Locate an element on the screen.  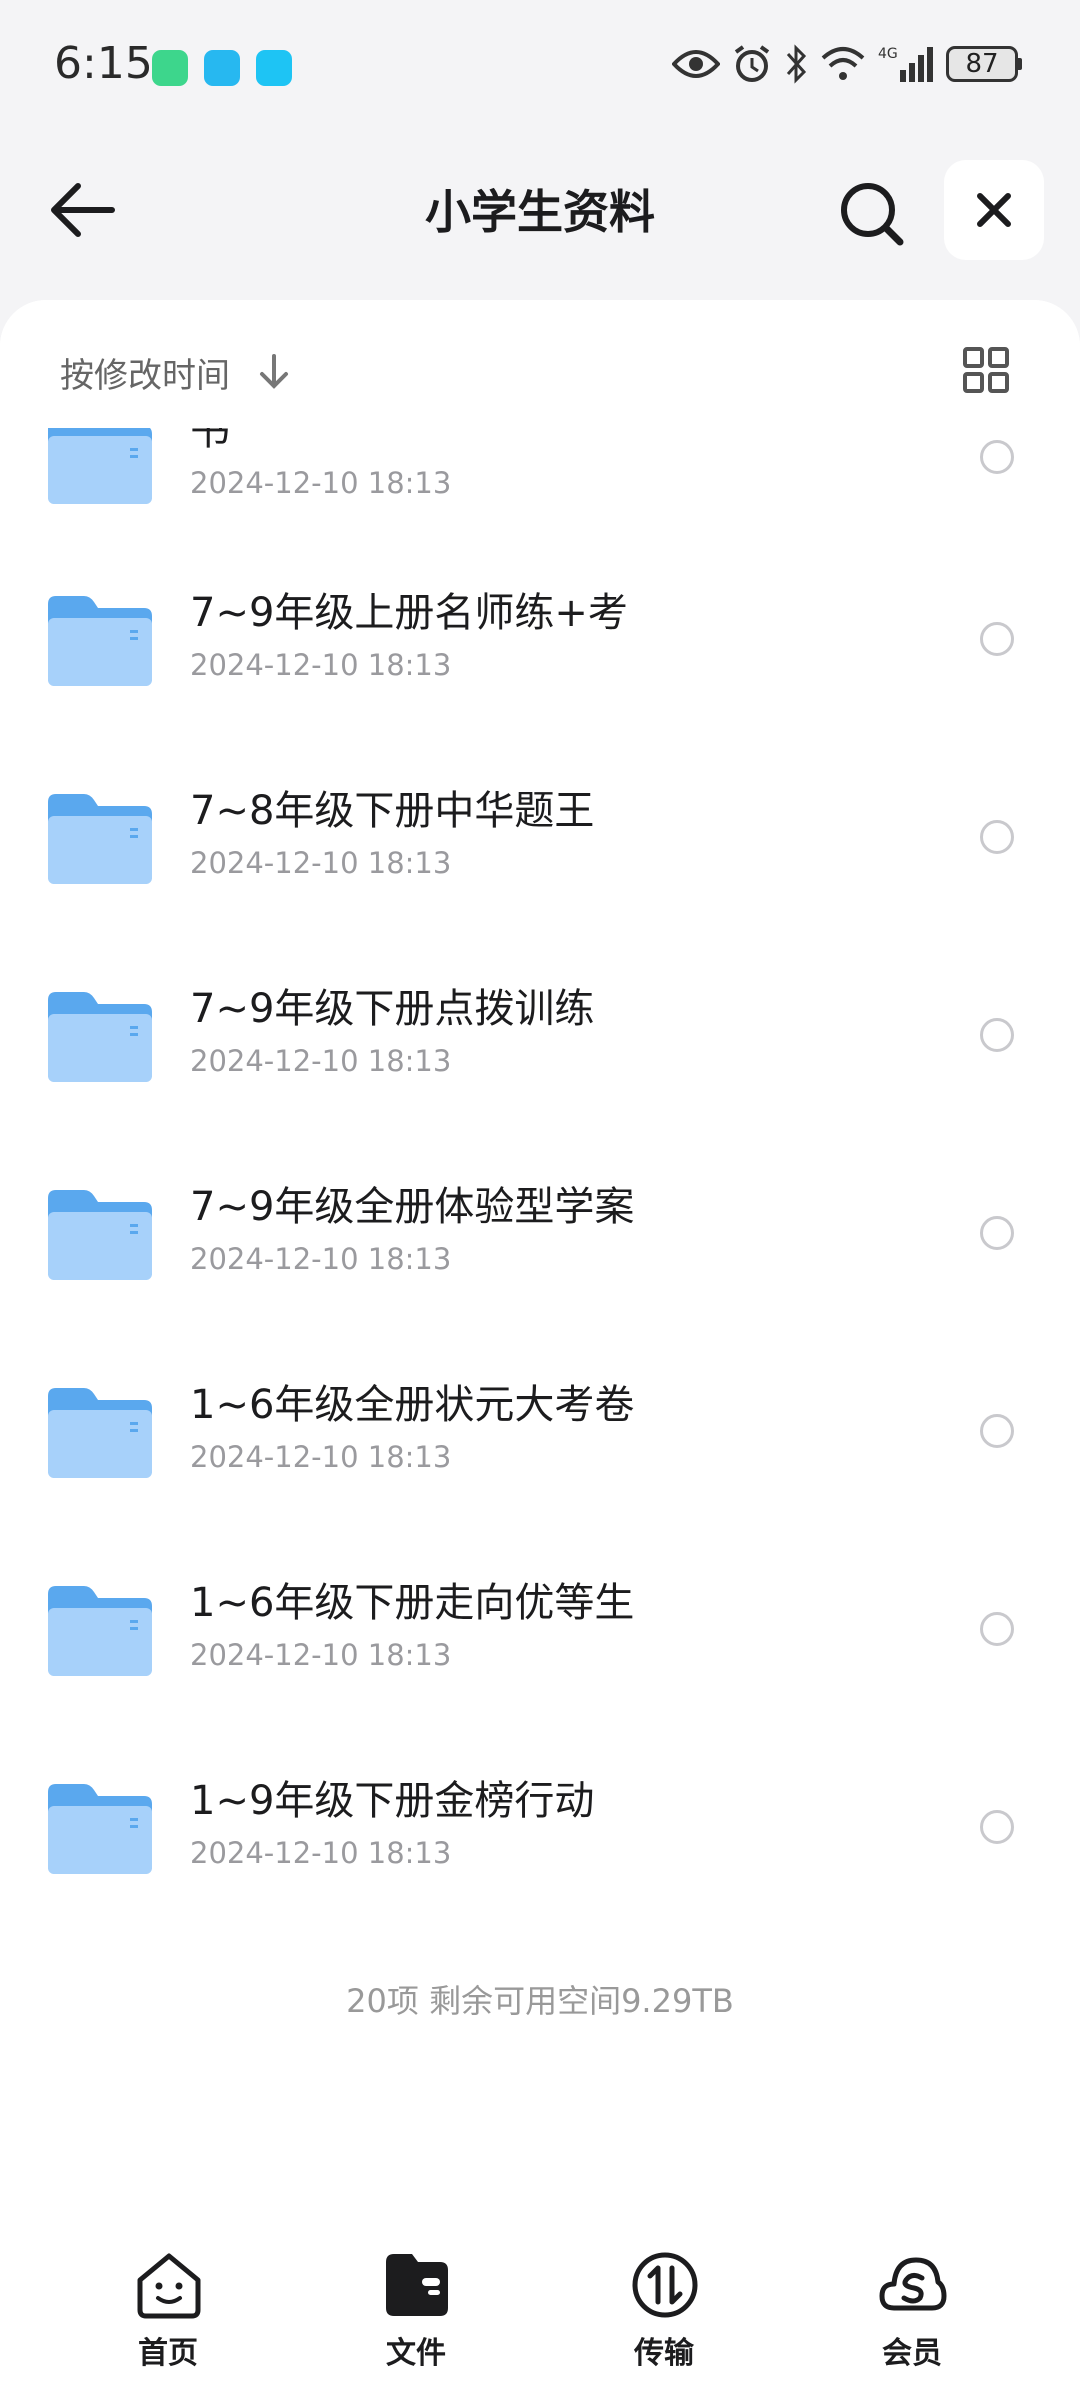
nav-vip: 会员 is located at coordinates (912, 2310).